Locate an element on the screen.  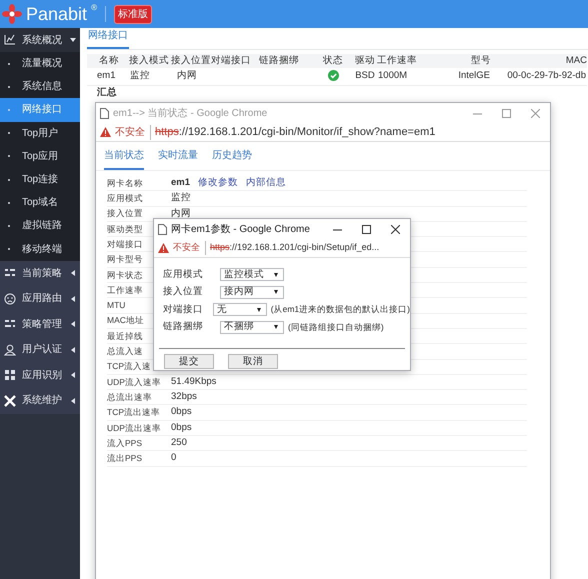
field-label: 网卡型号 is located at coordinates (125, 259).